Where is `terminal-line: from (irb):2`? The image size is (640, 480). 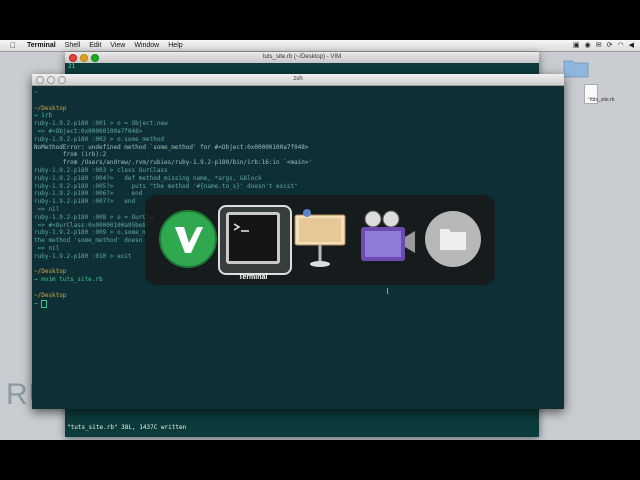
terminal-line: from (irb):2 is located at coordinates (70, 155).